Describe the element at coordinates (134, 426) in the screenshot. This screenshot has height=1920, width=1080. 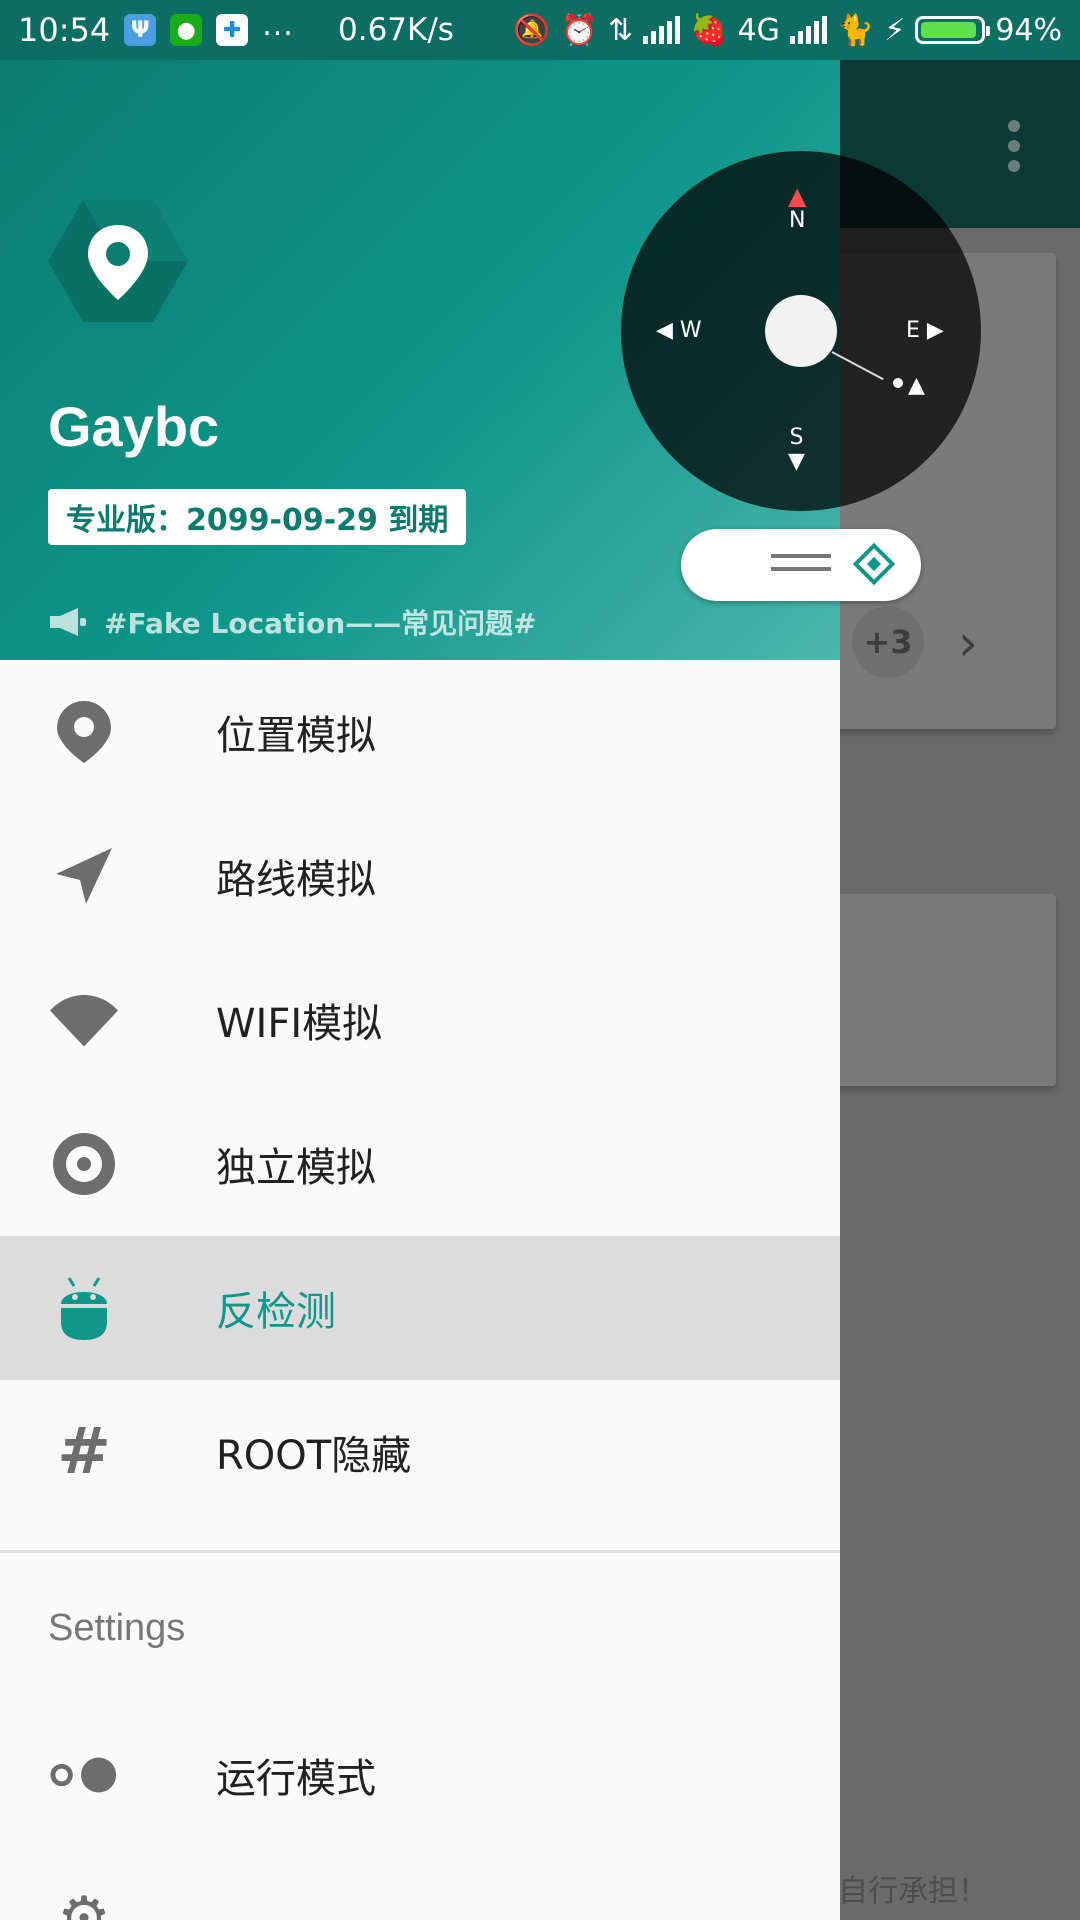
I see `user-name: Gaybc` at that location.